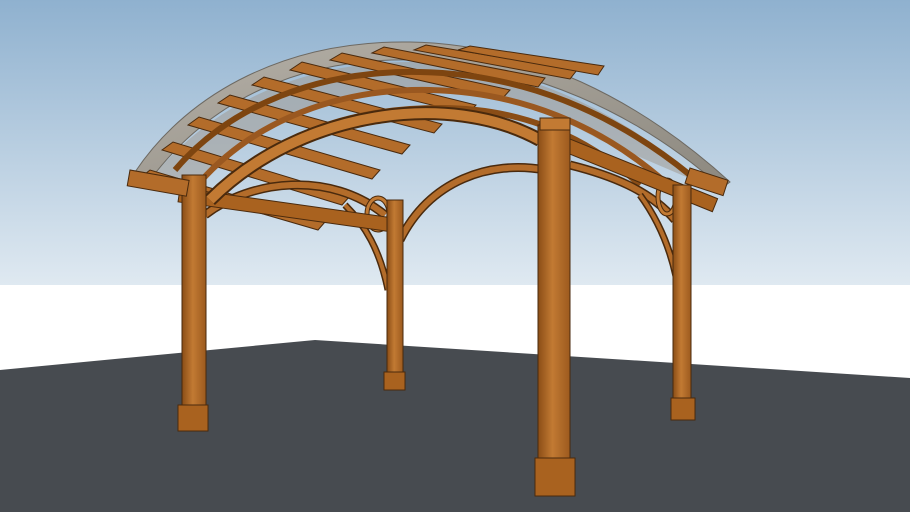 The height and width of the screenshot is (512, 910). I want to click on post-back-left, so click(193, 303).